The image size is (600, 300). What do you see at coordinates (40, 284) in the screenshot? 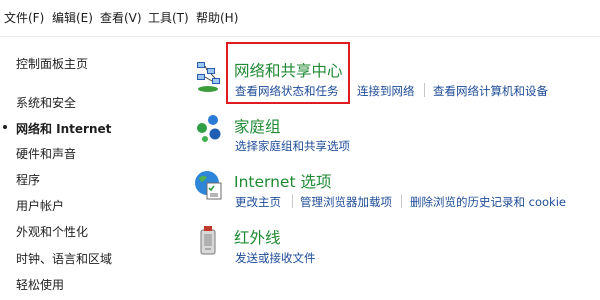
I see `sidebar-item-ease-of-access: 轻松使用` at bounding box center [40, 284].